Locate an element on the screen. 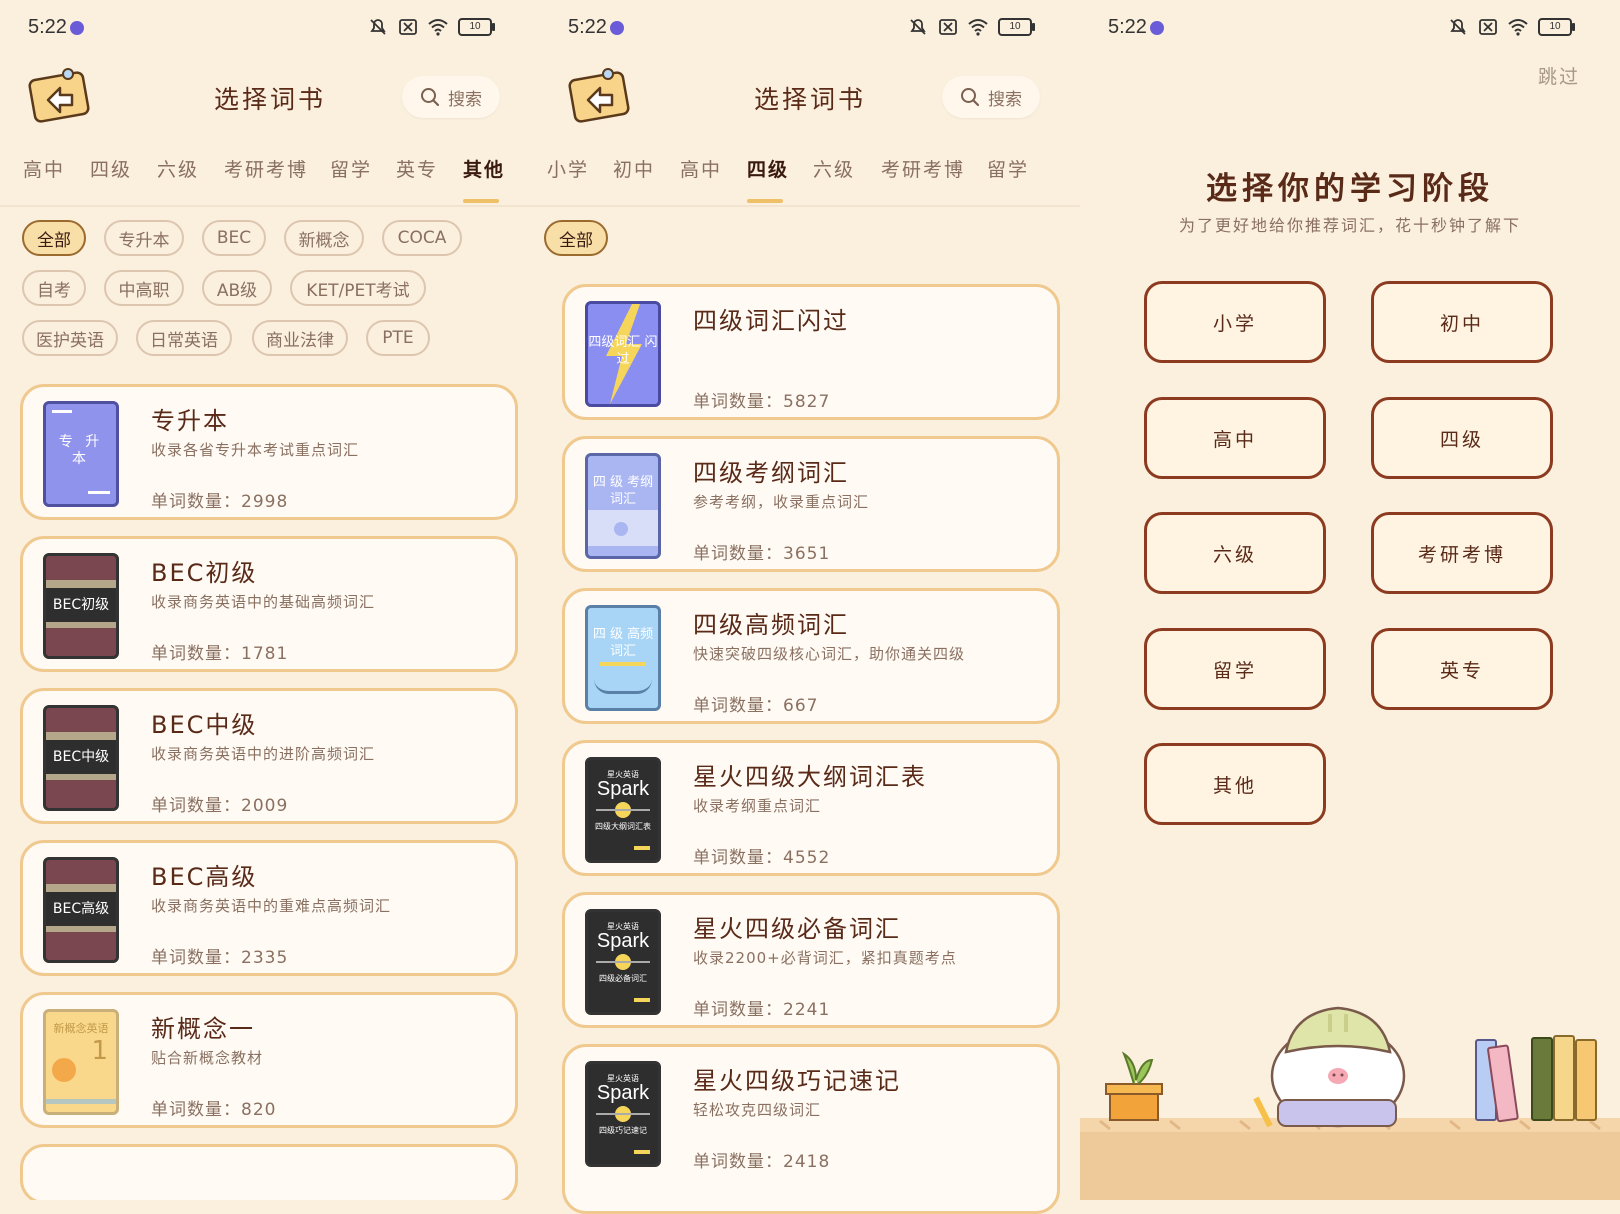 This screenshot has width=1620, height=1214. book-title: 四级词汇闪过 is located at coordinates (771, 321).